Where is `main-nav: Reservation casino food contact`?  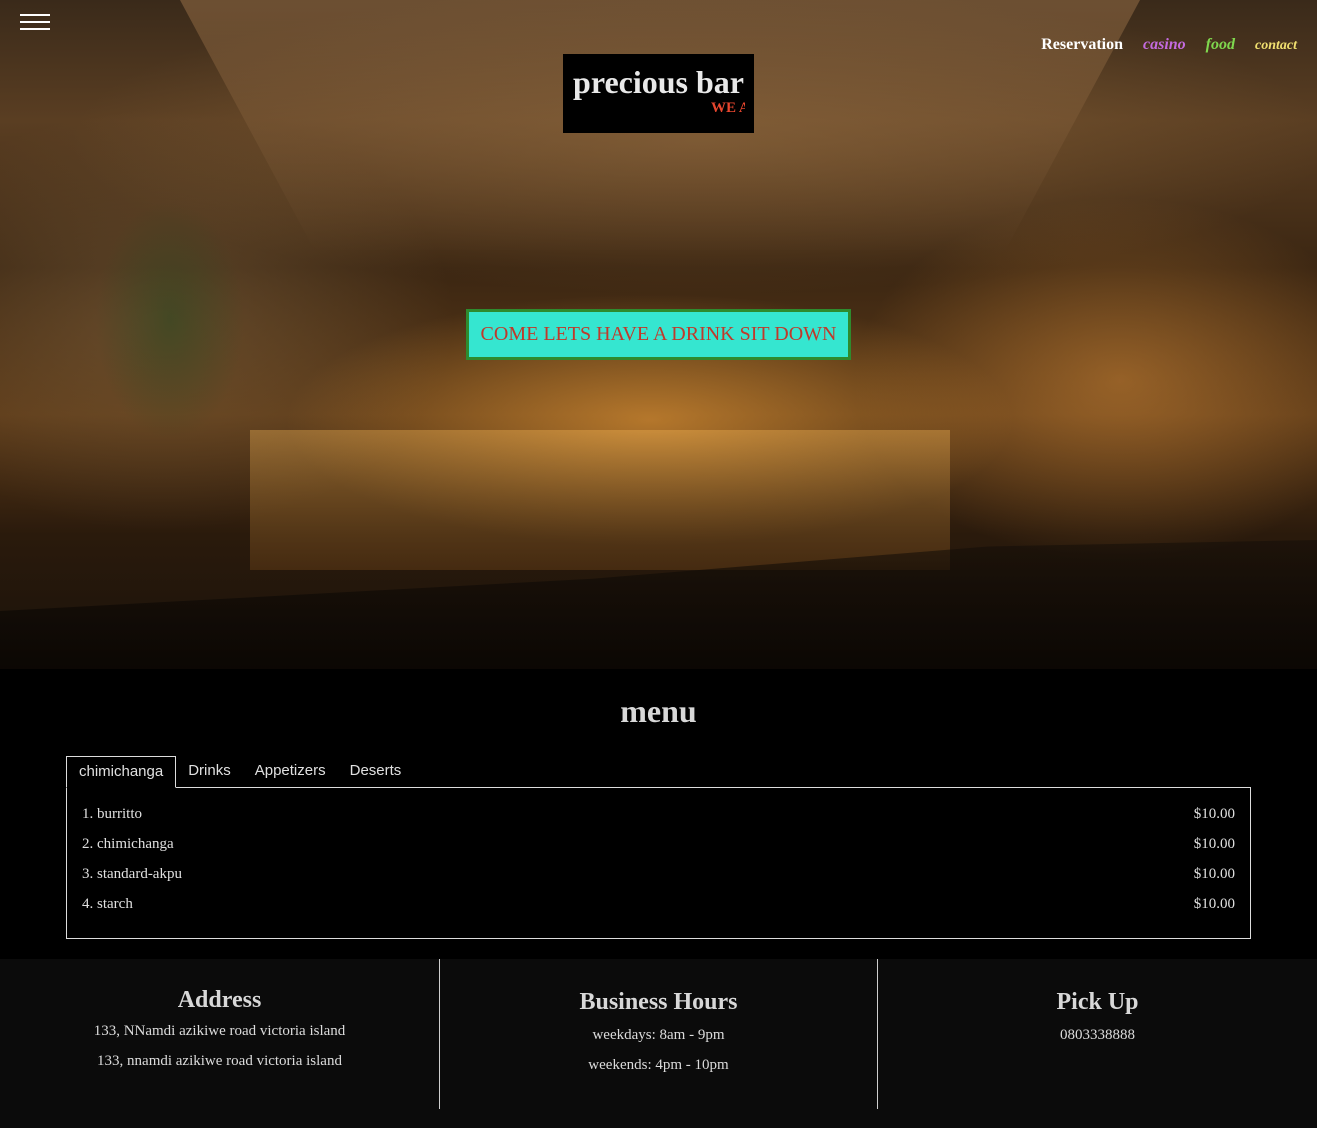
main-nav: Reservation casino food contact is located at coordinates (1169, 45).